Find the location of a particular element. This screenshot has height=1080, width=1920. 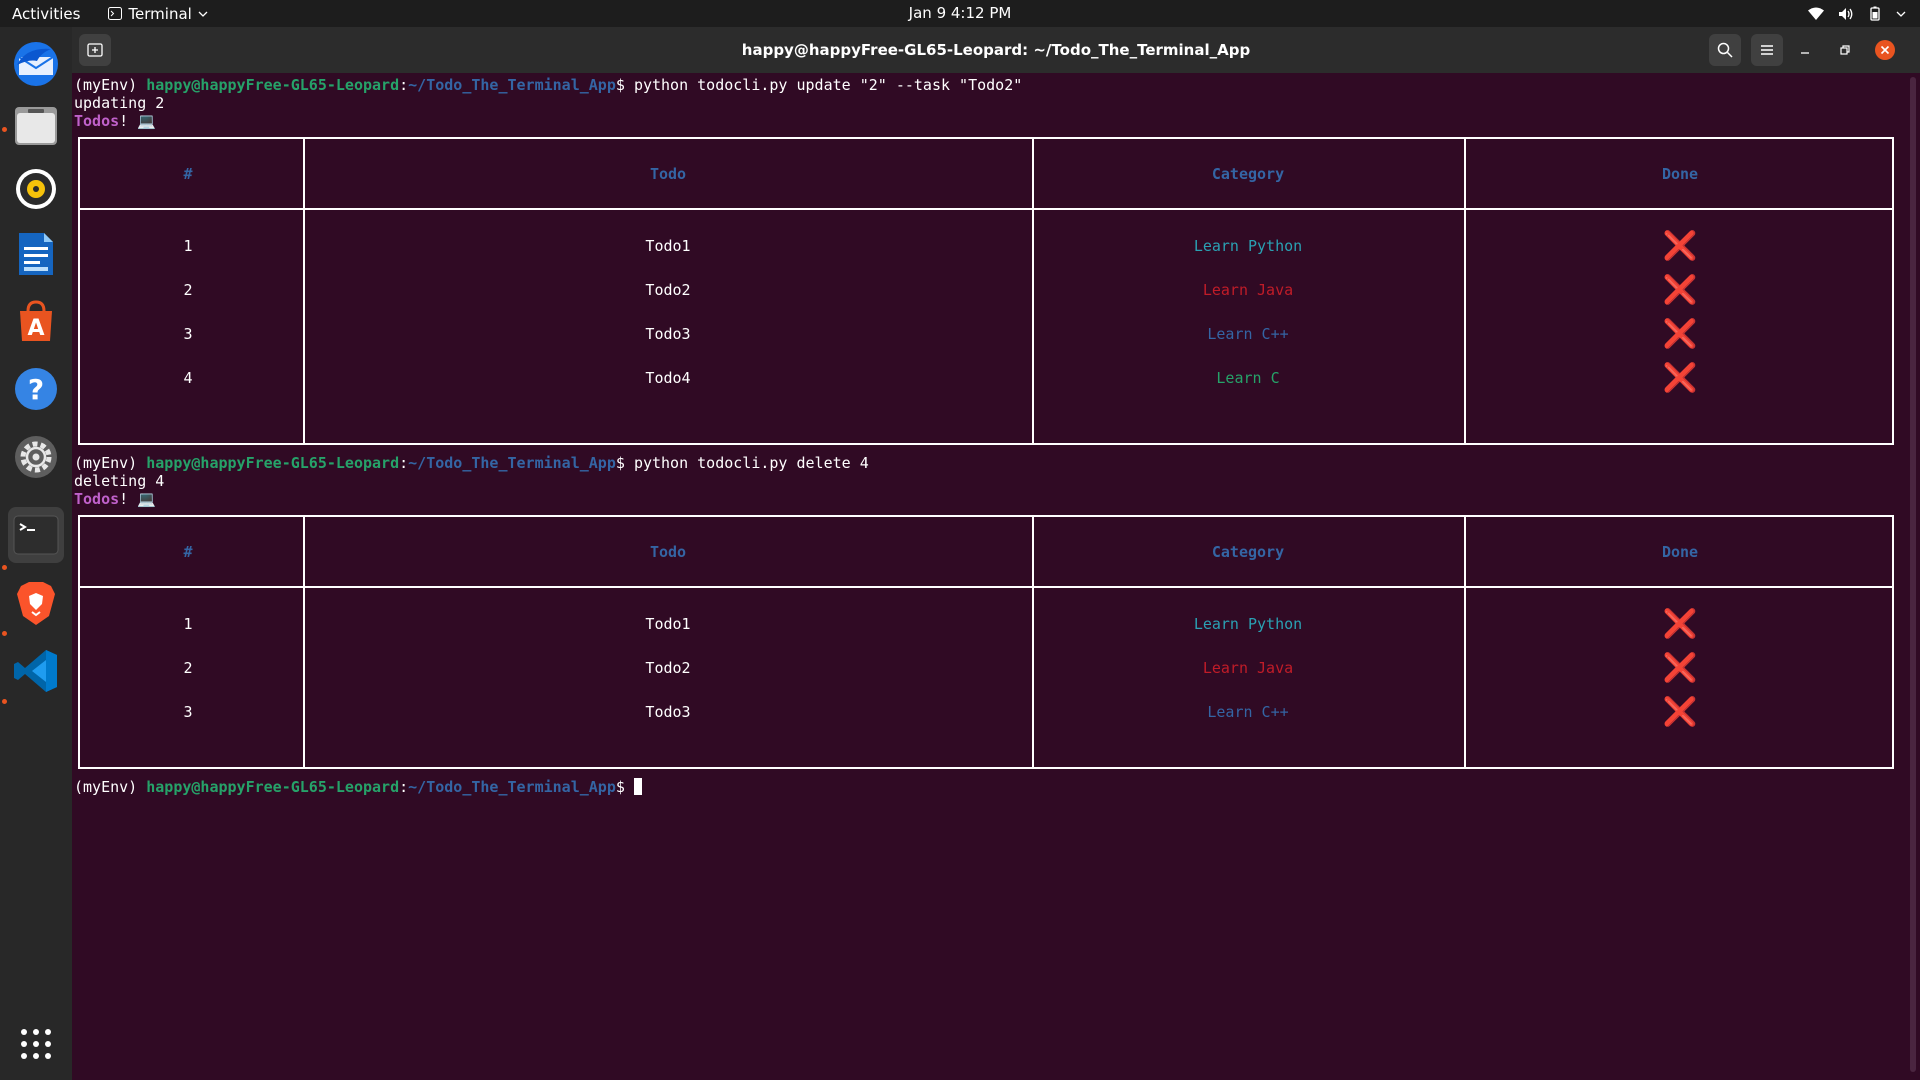

search-button is located at coordinates (1725, 50).